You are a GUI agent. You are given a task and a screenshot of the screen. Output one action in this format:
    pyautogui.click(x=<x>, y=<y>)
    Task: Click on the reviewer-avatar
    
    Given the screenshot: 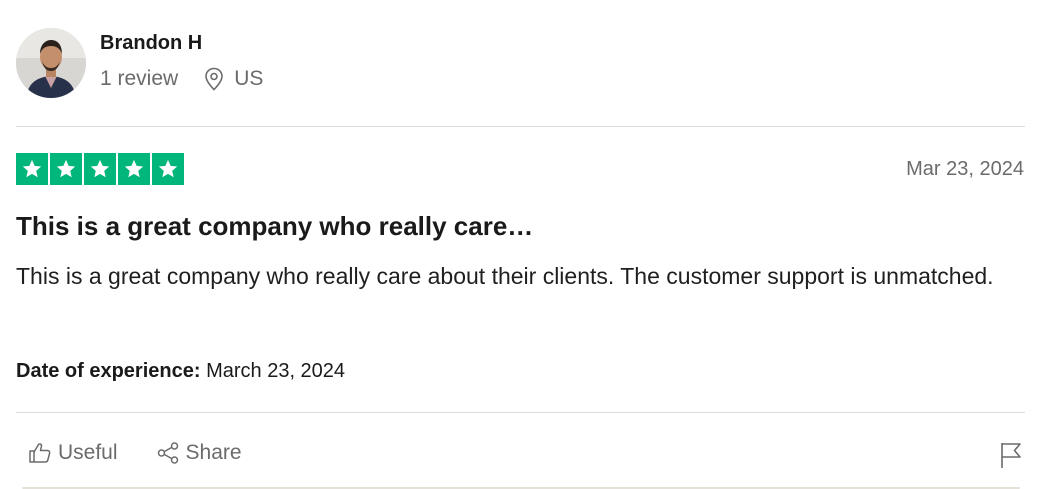 What is the action you would take?
    pyautogui.click(x=51, y=63)
    